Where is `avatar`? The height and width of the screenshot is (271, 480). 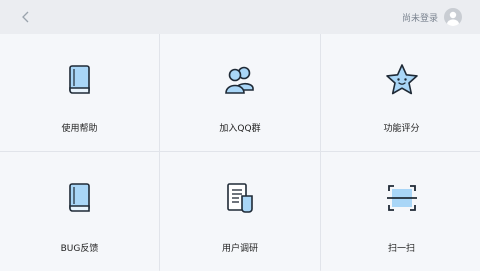
avatar is located at coordinates (453, 17).